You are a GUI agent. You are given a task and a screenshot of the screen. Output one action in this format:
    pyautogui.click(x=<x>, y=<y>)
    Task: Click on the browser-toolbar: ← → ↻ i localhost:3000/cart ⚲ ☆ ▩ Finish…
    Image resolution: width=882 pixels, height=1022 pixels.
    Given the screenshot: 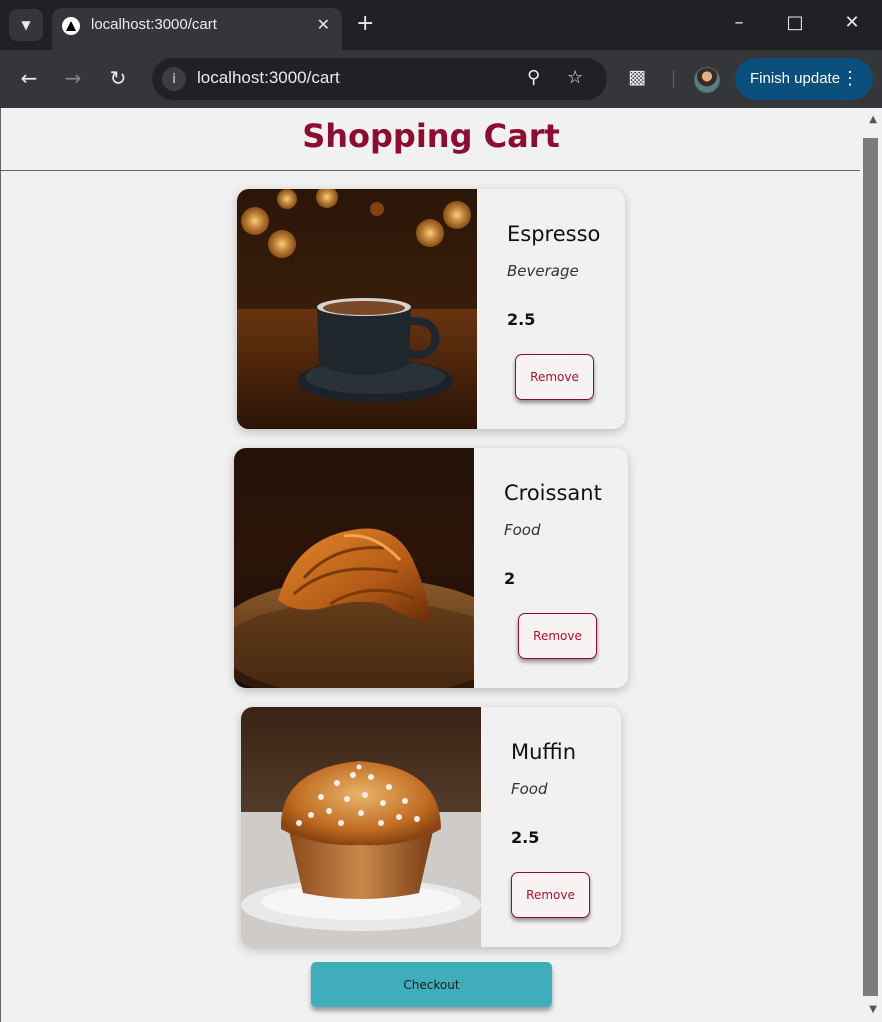 What is the action you would take?
    pyautogui.click(x=441, y=79)
    